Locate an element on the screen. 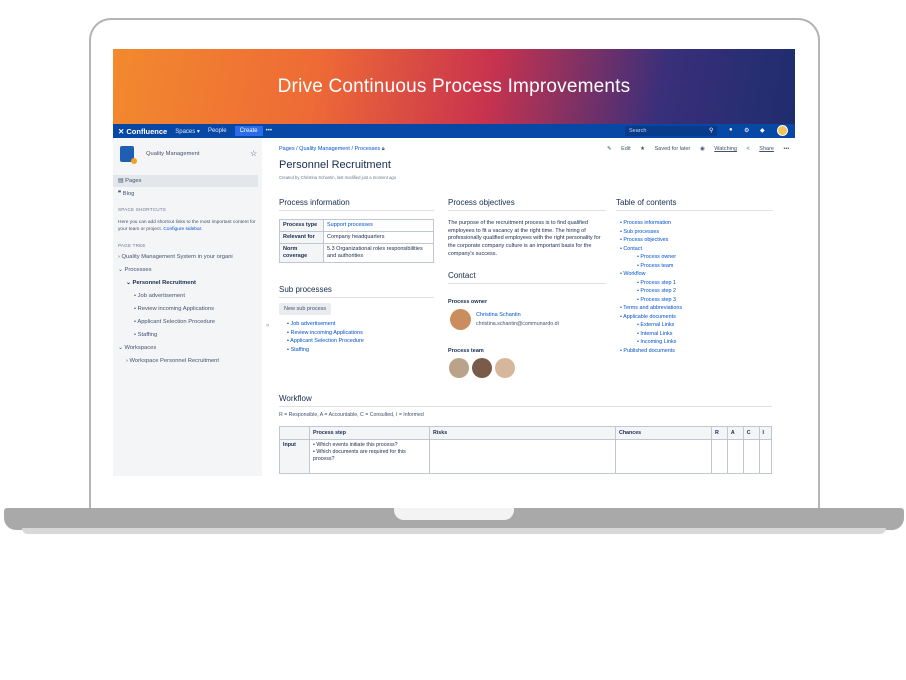 The image size is (906, 680). tree-item: • Applicant Selection Procedure is located at coordinates (174, 322).